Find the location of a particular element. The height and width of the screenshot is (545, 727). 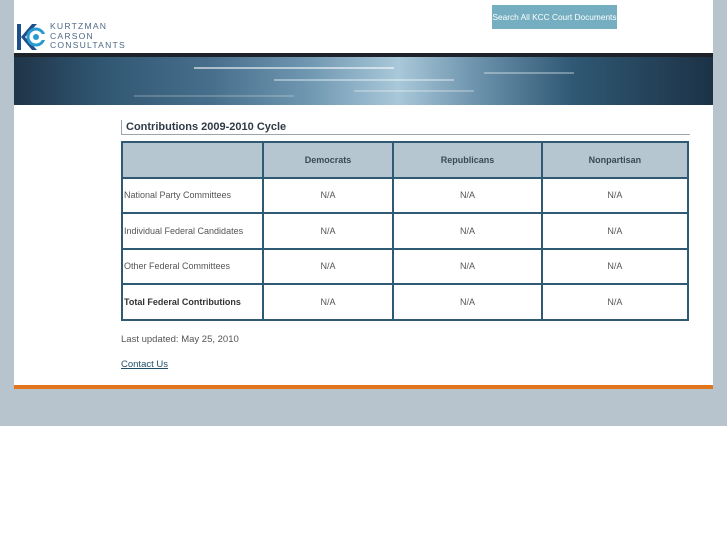

row-label: National Party Committees is located at coordinates (192, 195).